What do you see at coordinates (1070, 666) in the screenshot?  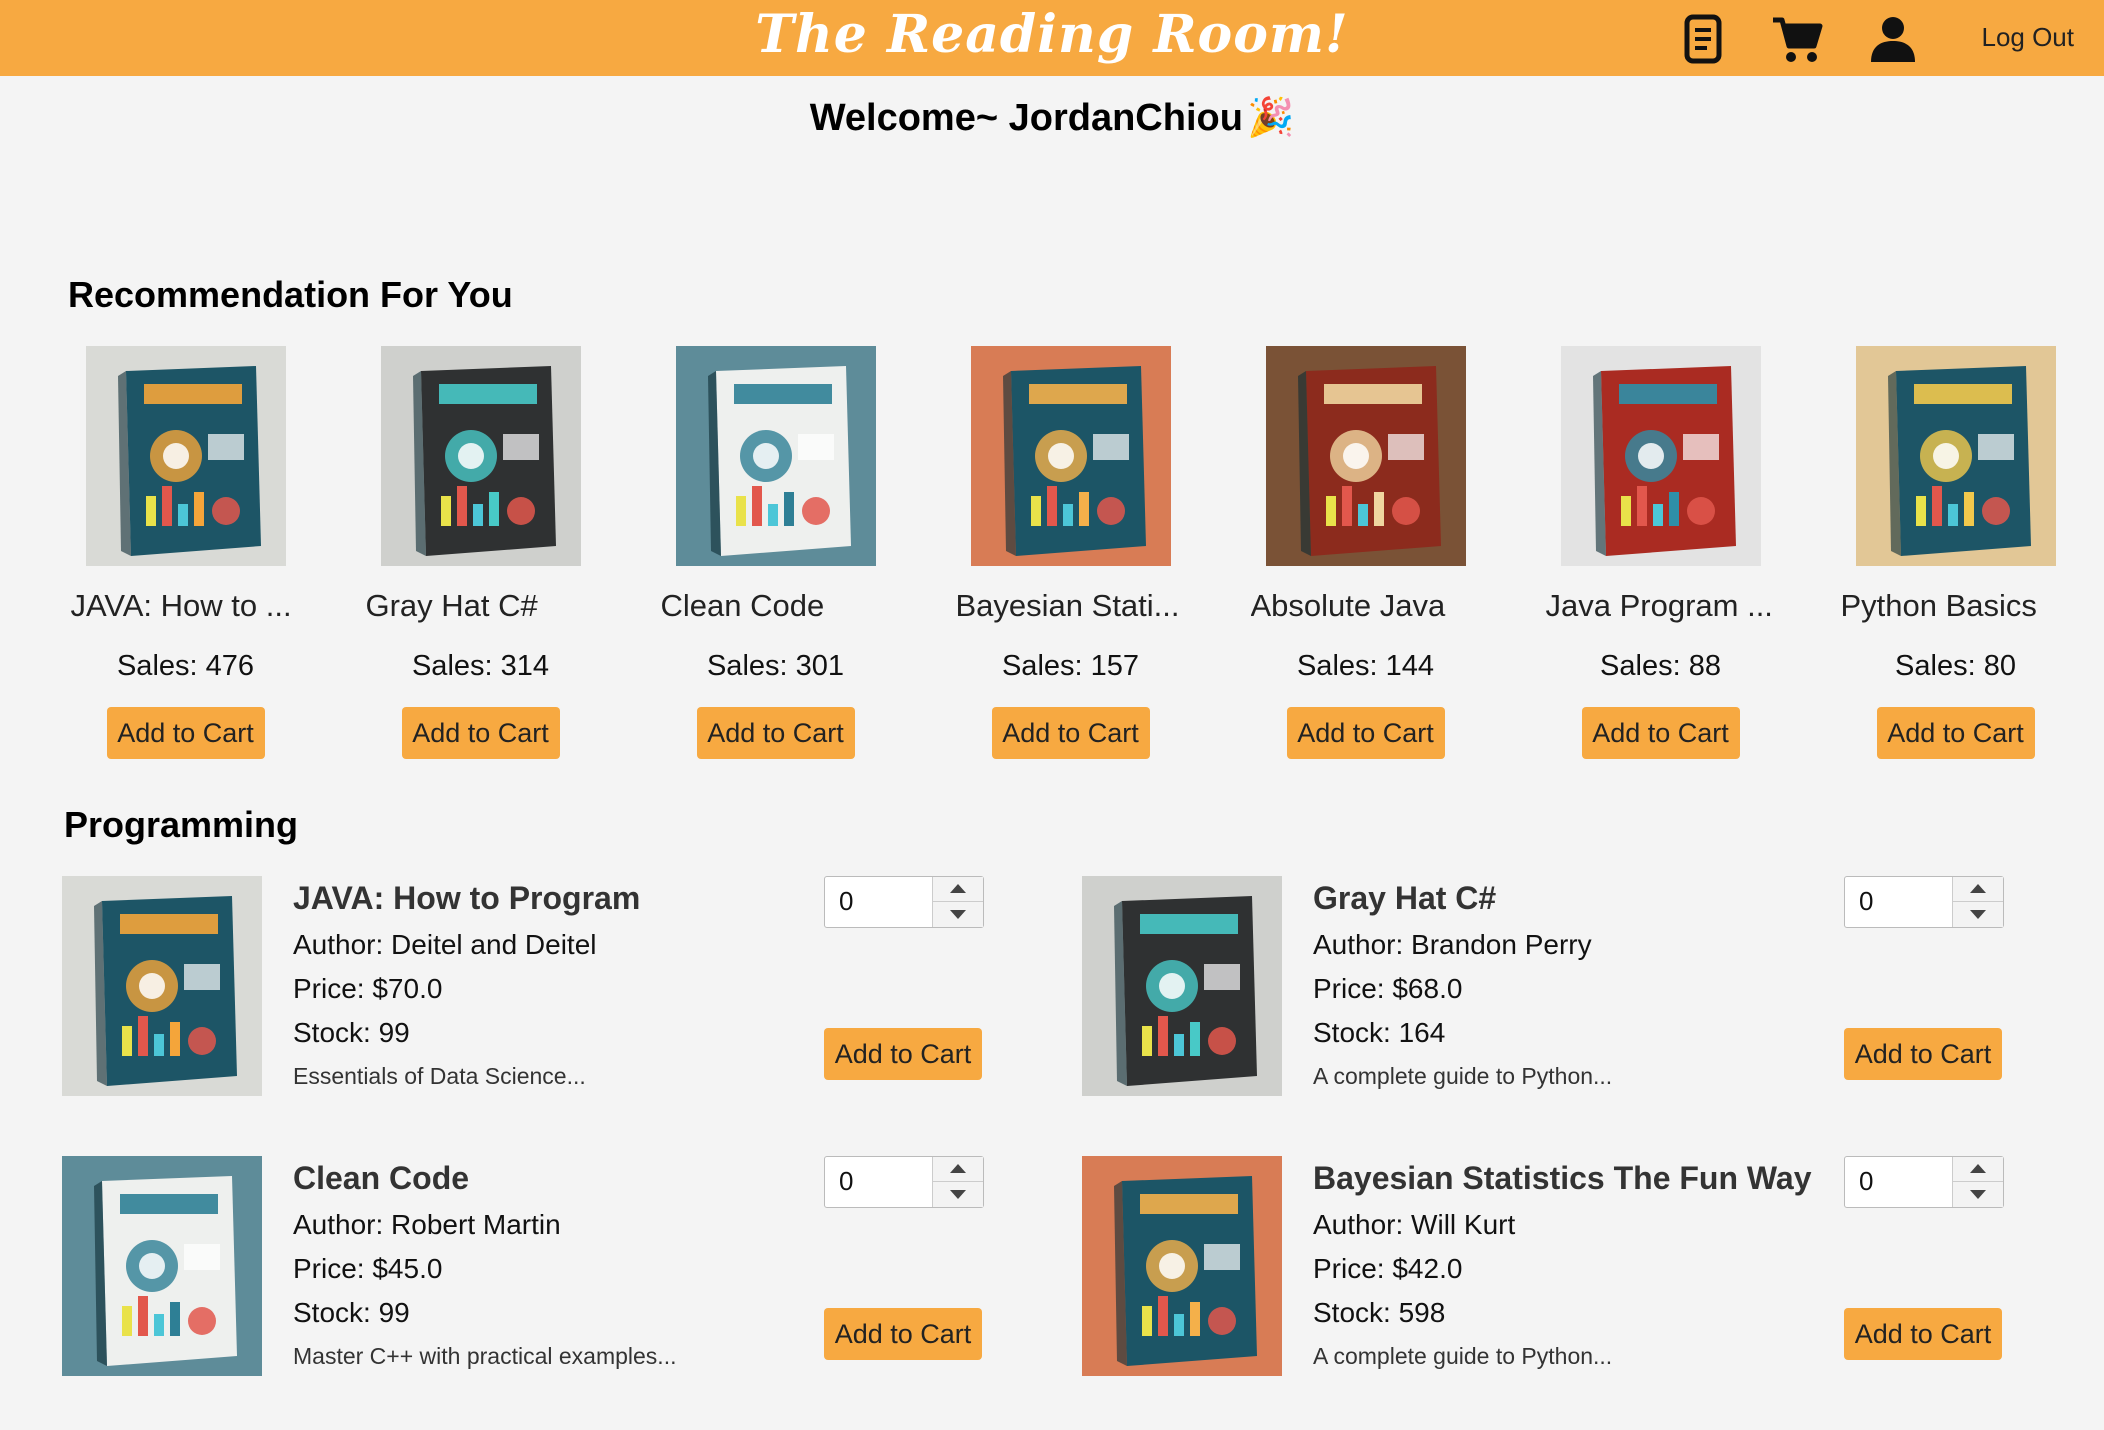 I see `sales-count: Sales: 157` at bounding box center [1070, 666].